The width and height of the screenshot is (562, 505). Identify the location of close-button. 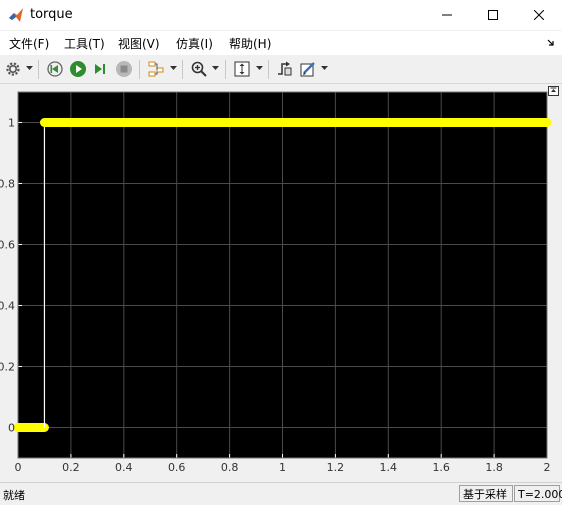
(539, 15).